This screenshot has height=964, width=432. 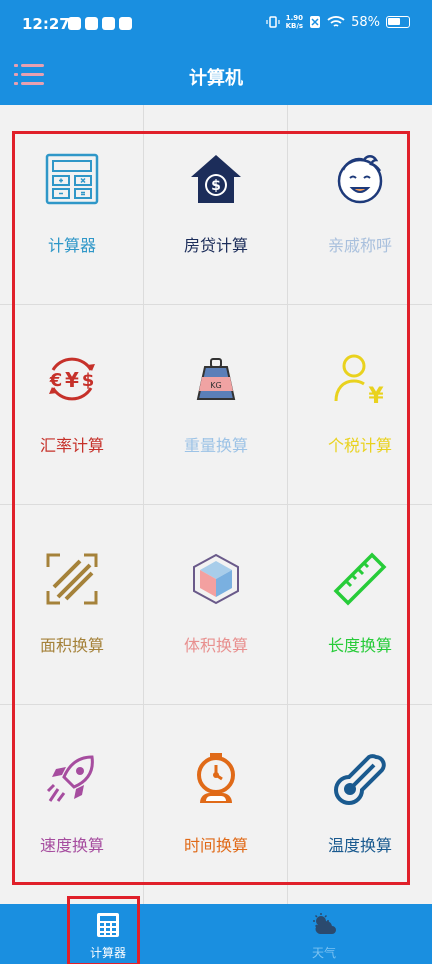 I want to click on svg-text: KG, so click(x=215, y=385).